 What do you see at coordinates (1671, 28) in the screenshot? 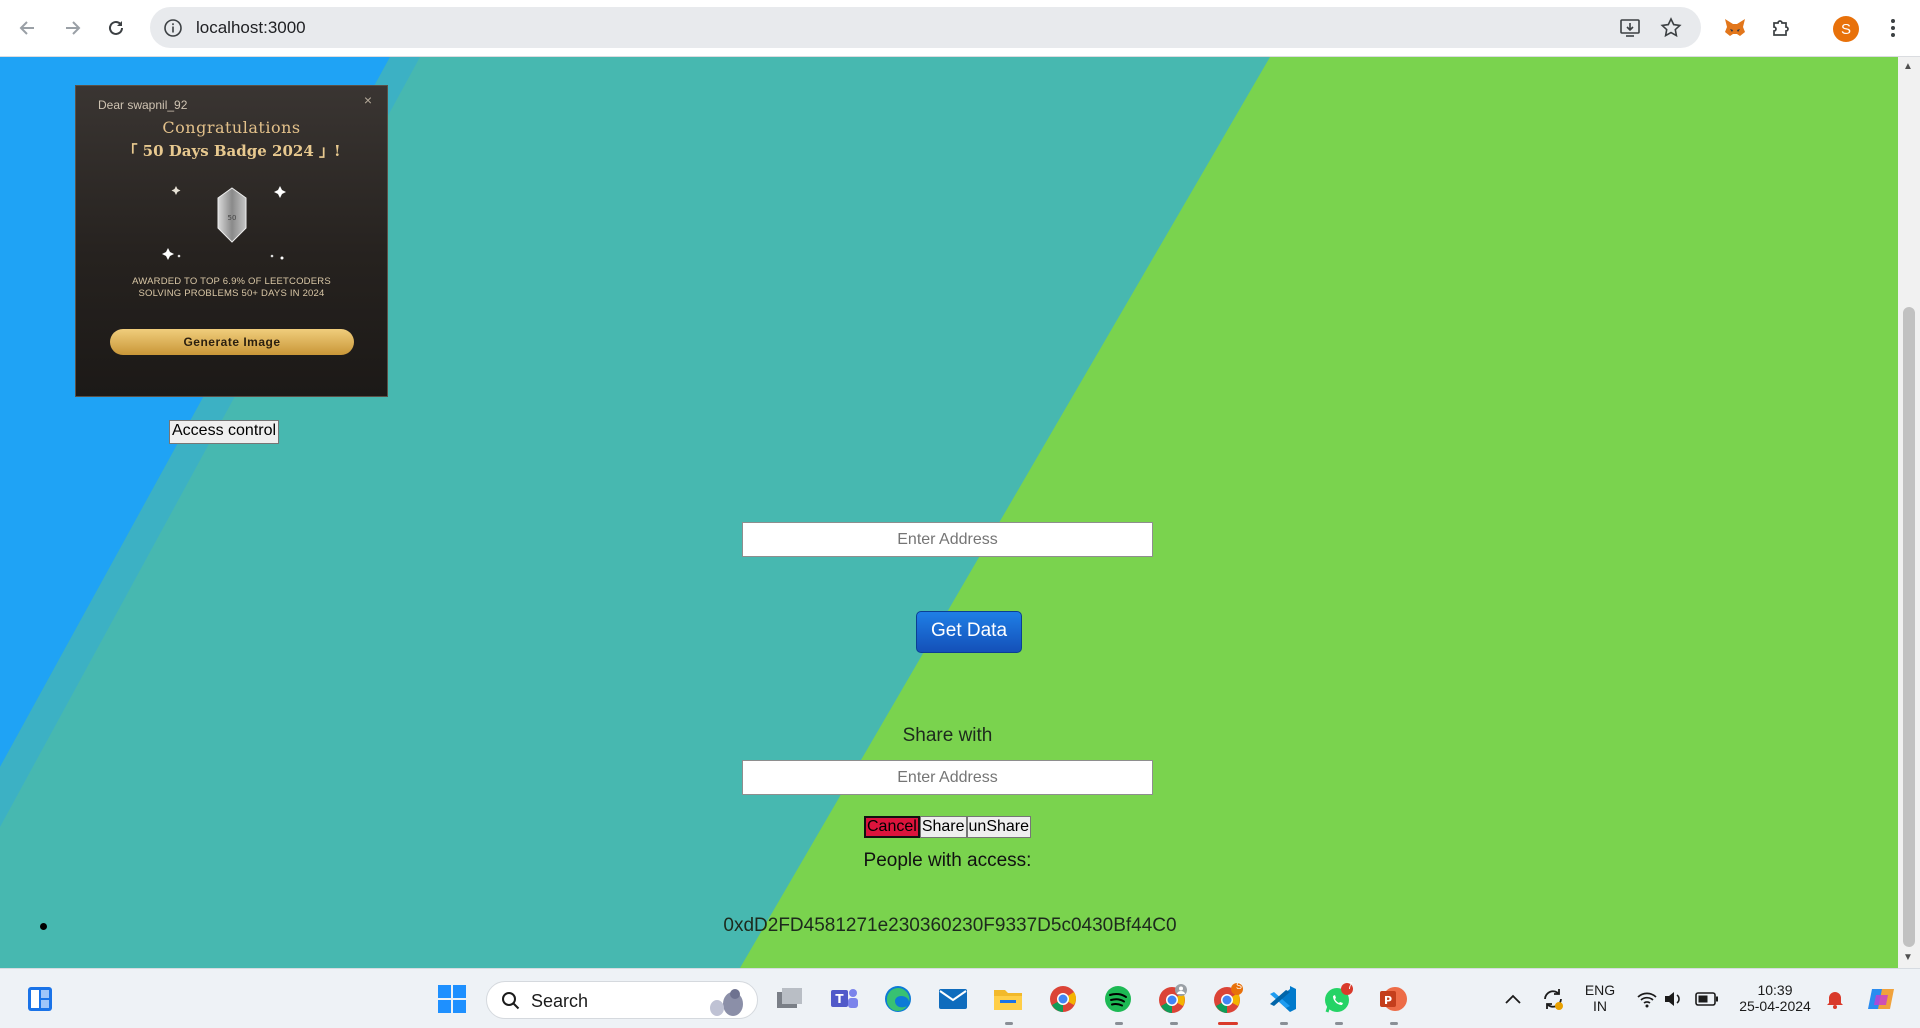
I see `bookmark-star-icon` at bounding box center [1671, 28].